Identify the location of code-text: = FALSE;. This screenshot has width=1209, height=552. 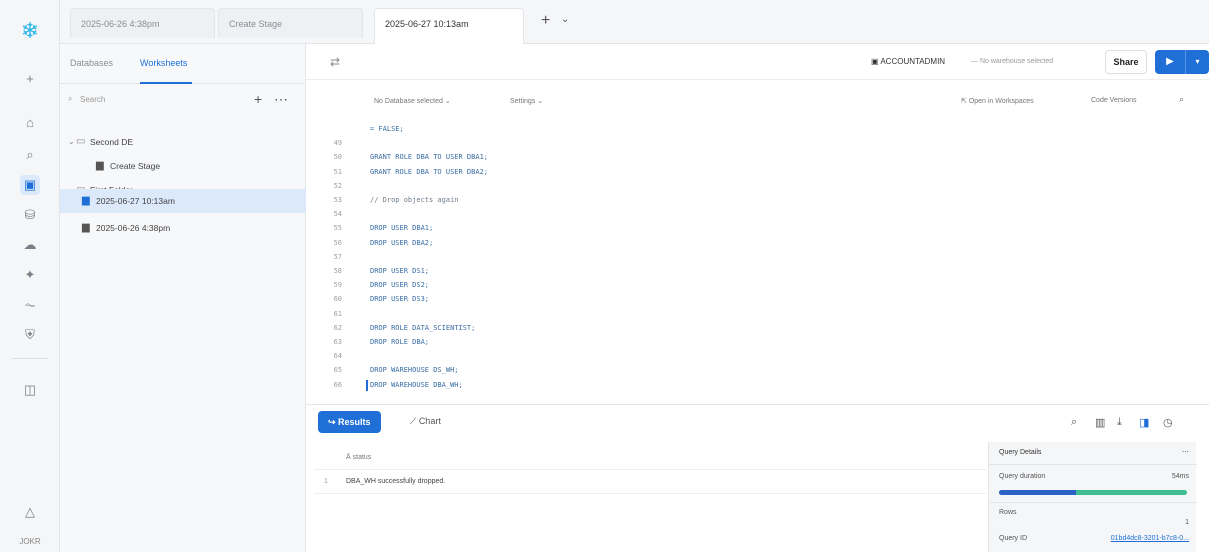
(387, 130).